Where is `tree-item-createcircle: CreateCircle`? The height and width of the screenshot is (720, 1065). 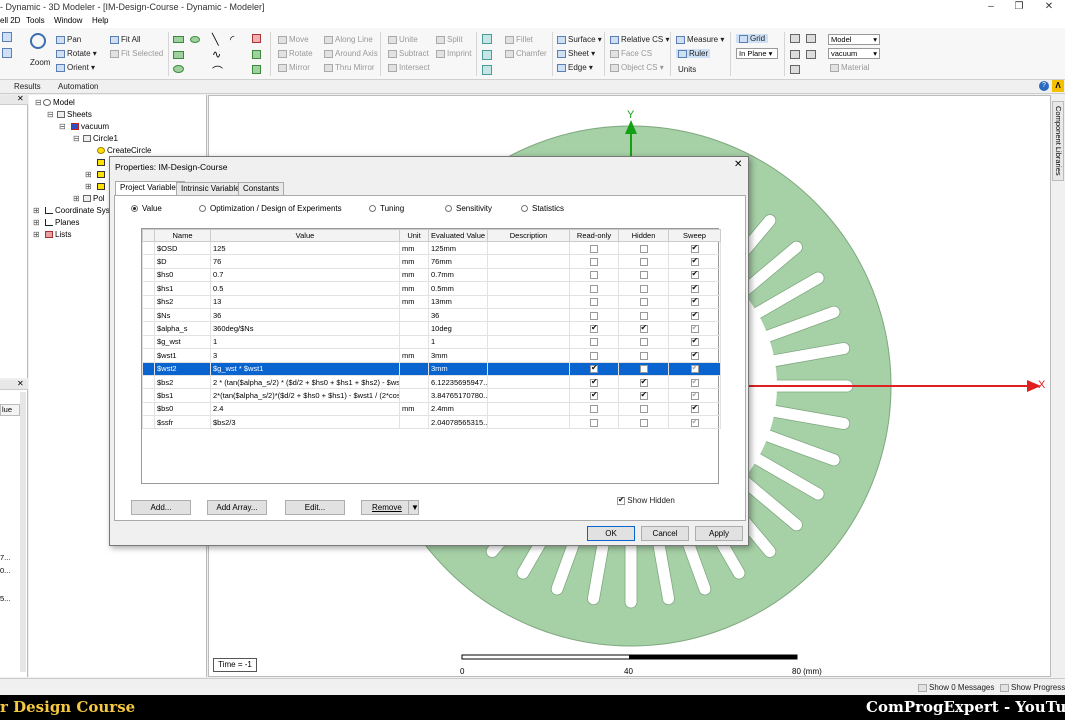
tree-item-createcircle: CreateCircle is located at coordinates (124, 150).